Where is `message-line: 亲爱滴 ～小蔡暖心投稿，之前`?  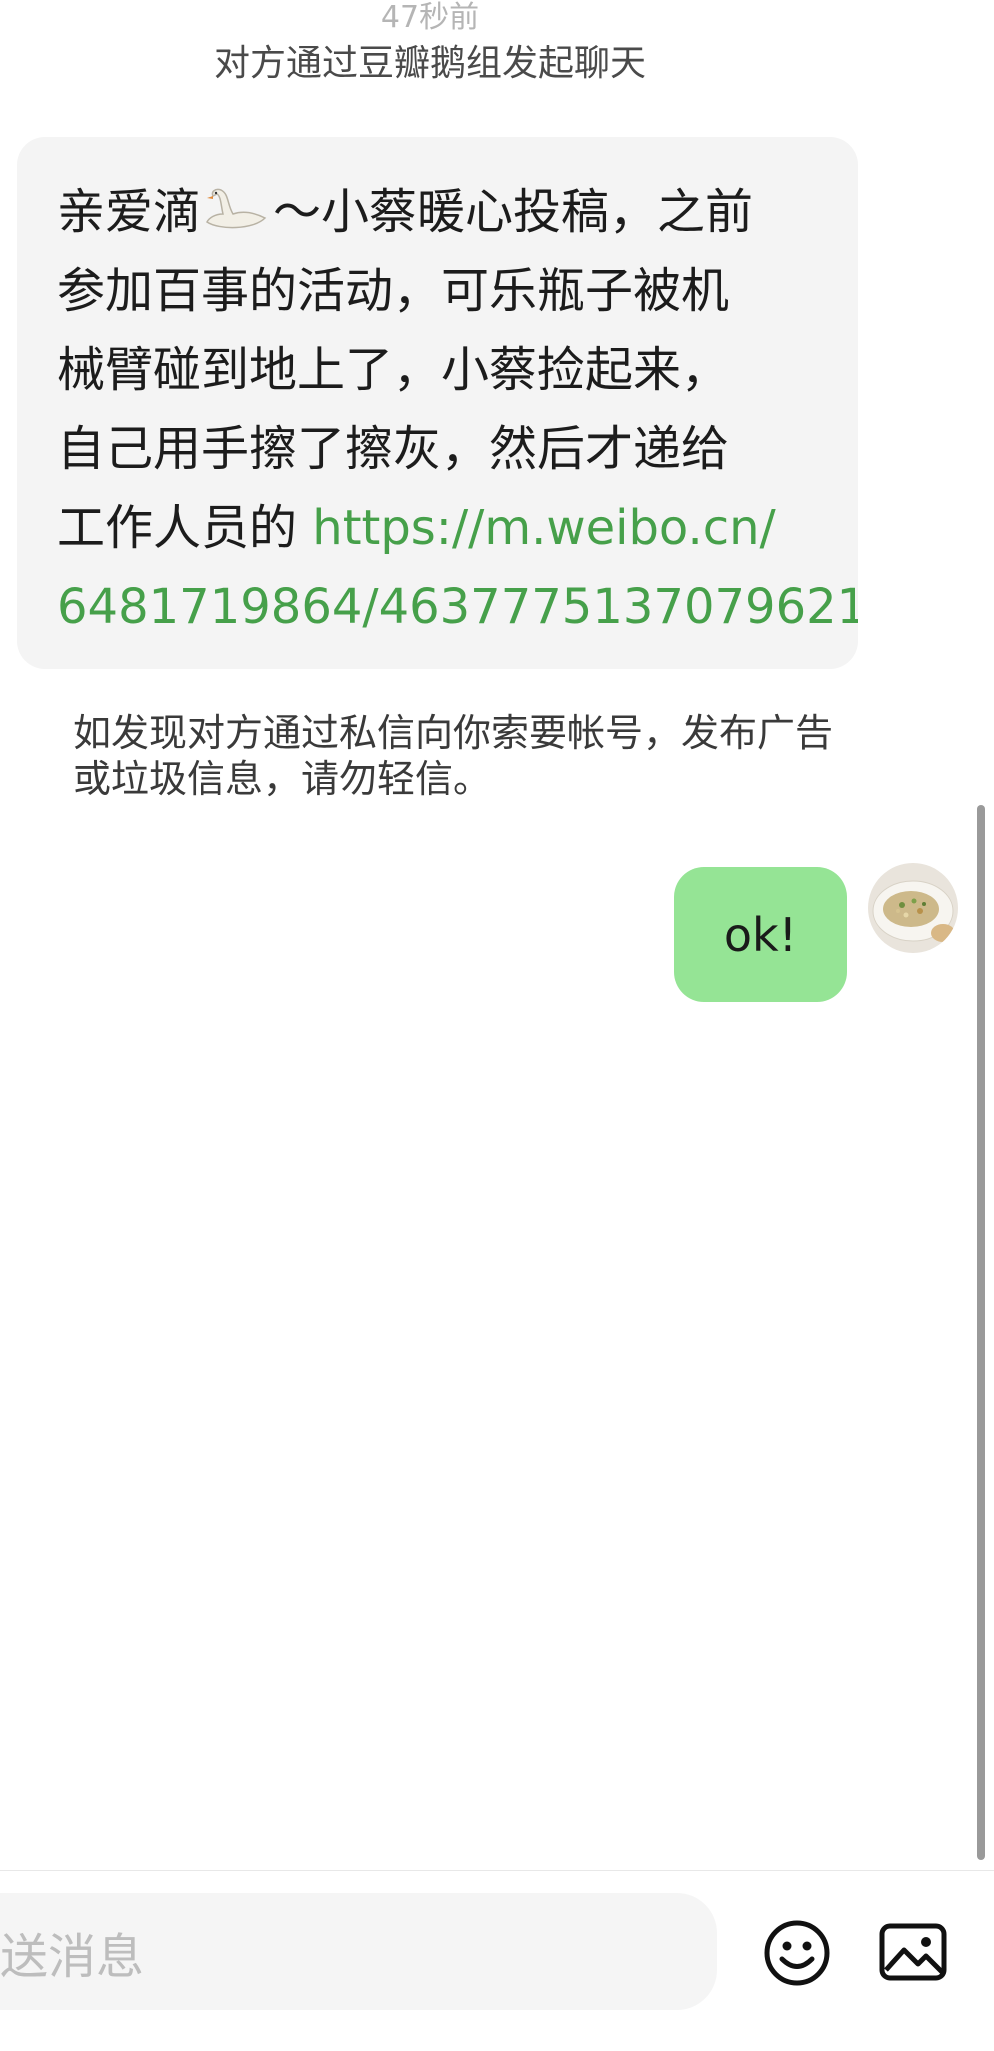 message-line: 亲爱滴 ～小蔡暖心投稿，之前 is located at coordinates (447, 212).